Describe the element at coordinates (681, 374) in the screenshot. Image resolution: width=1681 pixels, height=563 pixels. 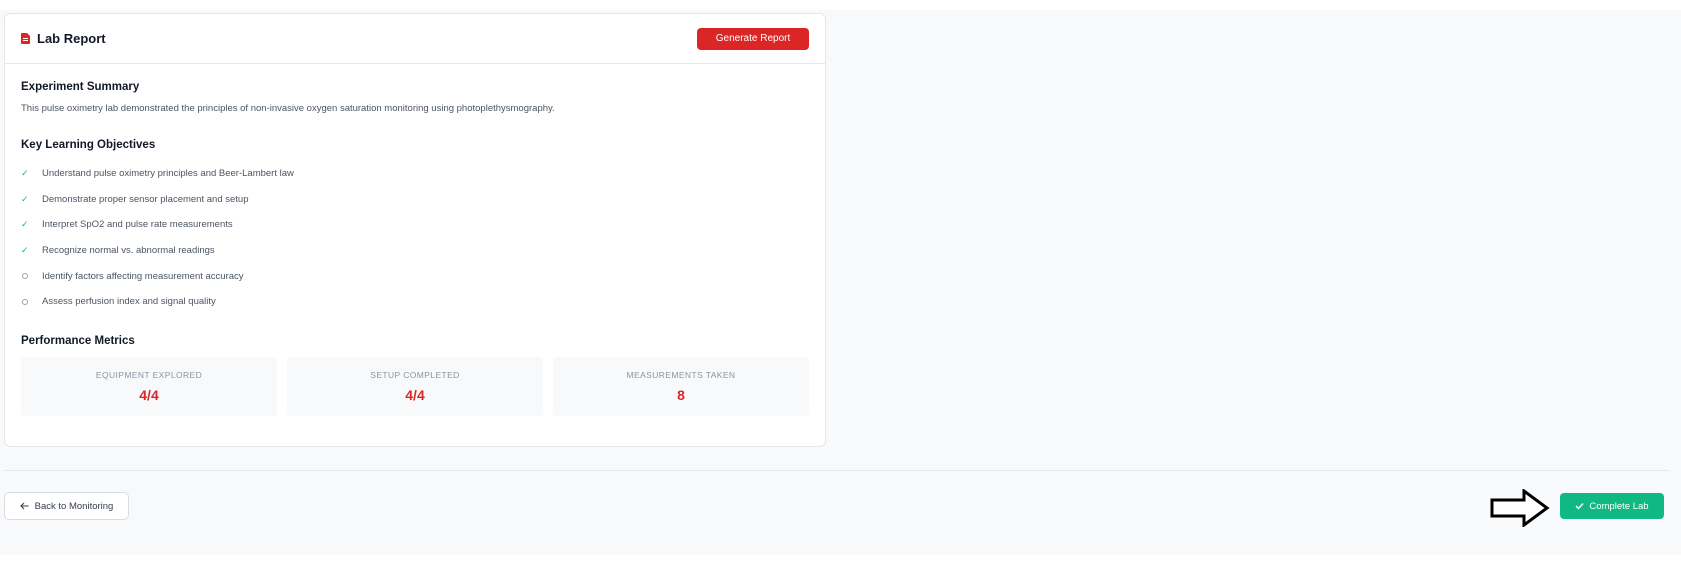
I see `metric-label: MEASUREMENTS TAKEN` at that location.